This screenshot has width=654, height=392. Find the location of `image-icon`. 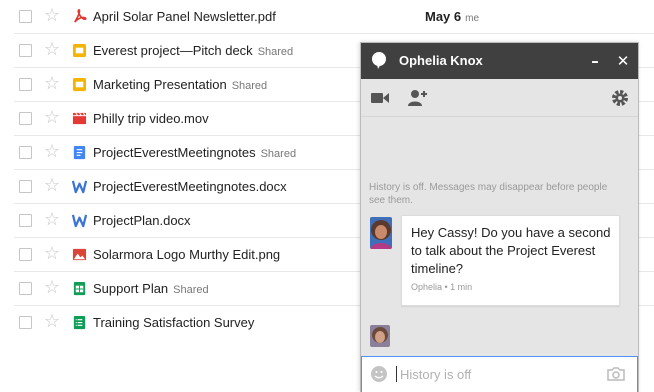

image-icon is located at coordinates (79, 254).